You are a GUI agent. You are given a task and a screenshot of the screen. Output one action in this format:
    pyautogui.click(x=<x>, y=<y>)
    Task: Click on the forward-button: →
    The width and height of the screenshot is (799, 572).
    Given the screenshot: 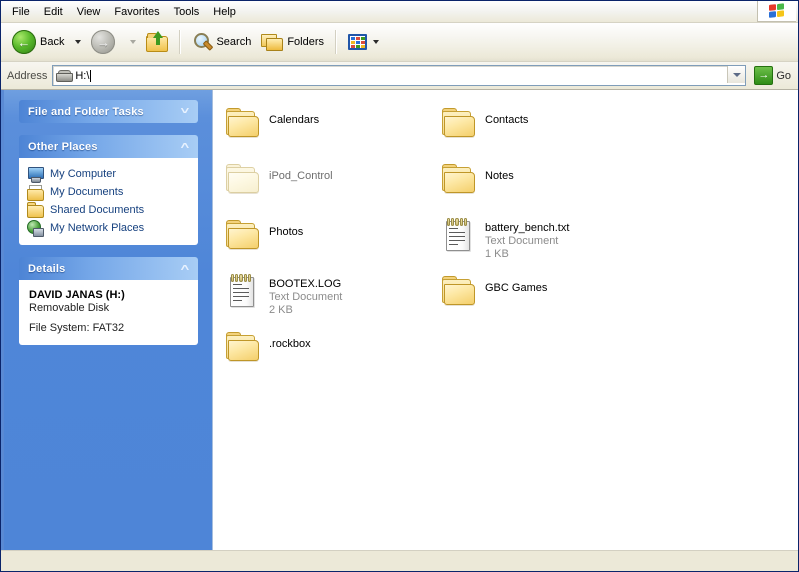 What is the action you would take?
    pyautogui.click(x=105, y=42)
    